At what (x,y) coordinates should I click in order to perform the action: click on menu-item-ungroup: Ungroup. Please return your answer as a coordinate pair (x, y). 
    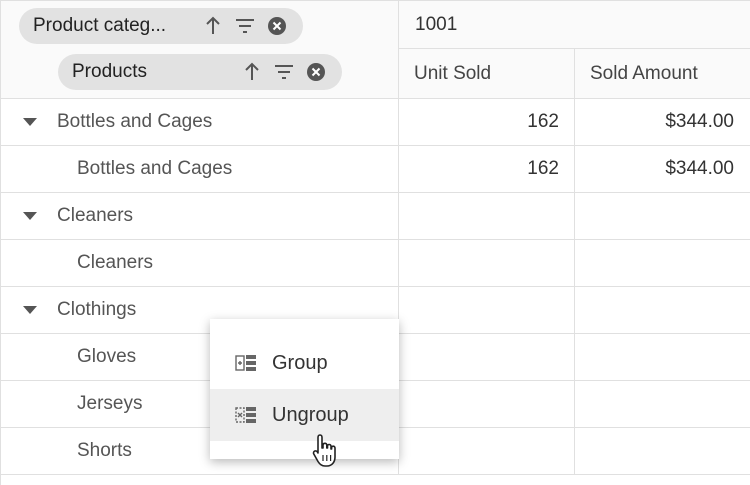
    Looking at the image, I should click on (304, 415).